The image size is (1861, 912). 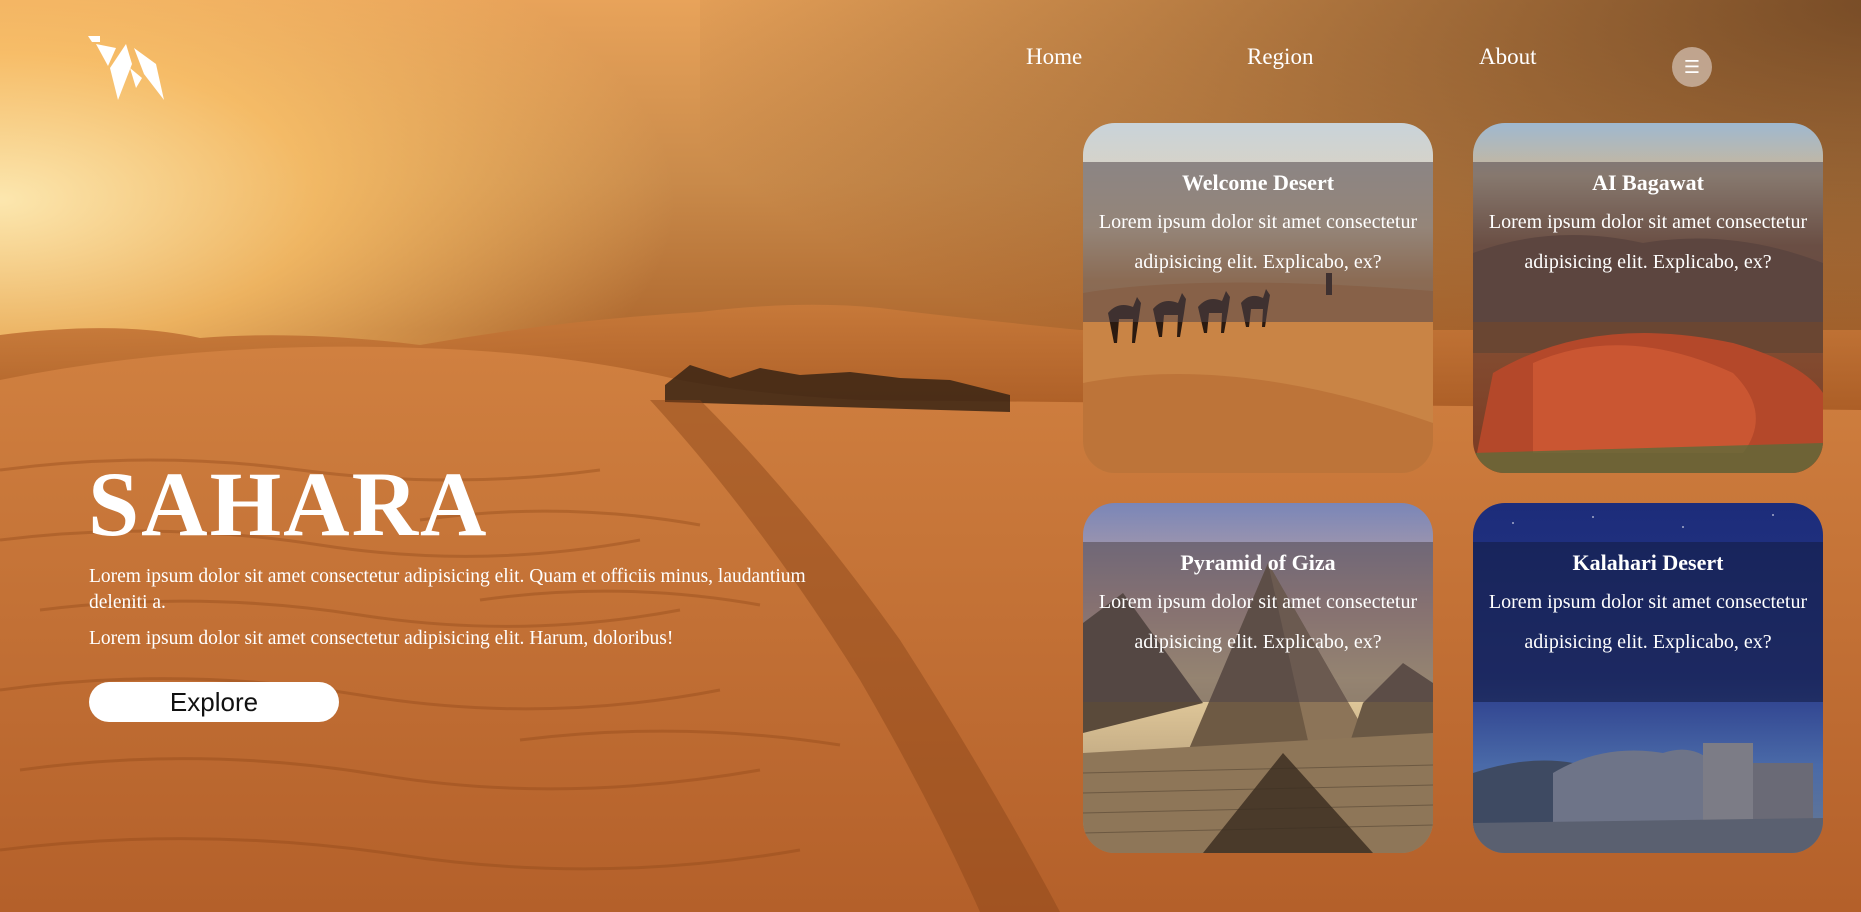 What do you see at coordinates (1258, 182) in the screenshot?
I see `card-title: Welcome Desert` at bounding box center [1258, 182].